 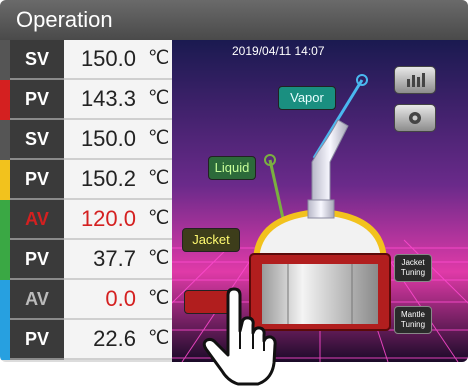 What do you see at coordinates (413, 262) in the screenshot?
I see `button-label: Jacket` at bounding box center [413, 262].